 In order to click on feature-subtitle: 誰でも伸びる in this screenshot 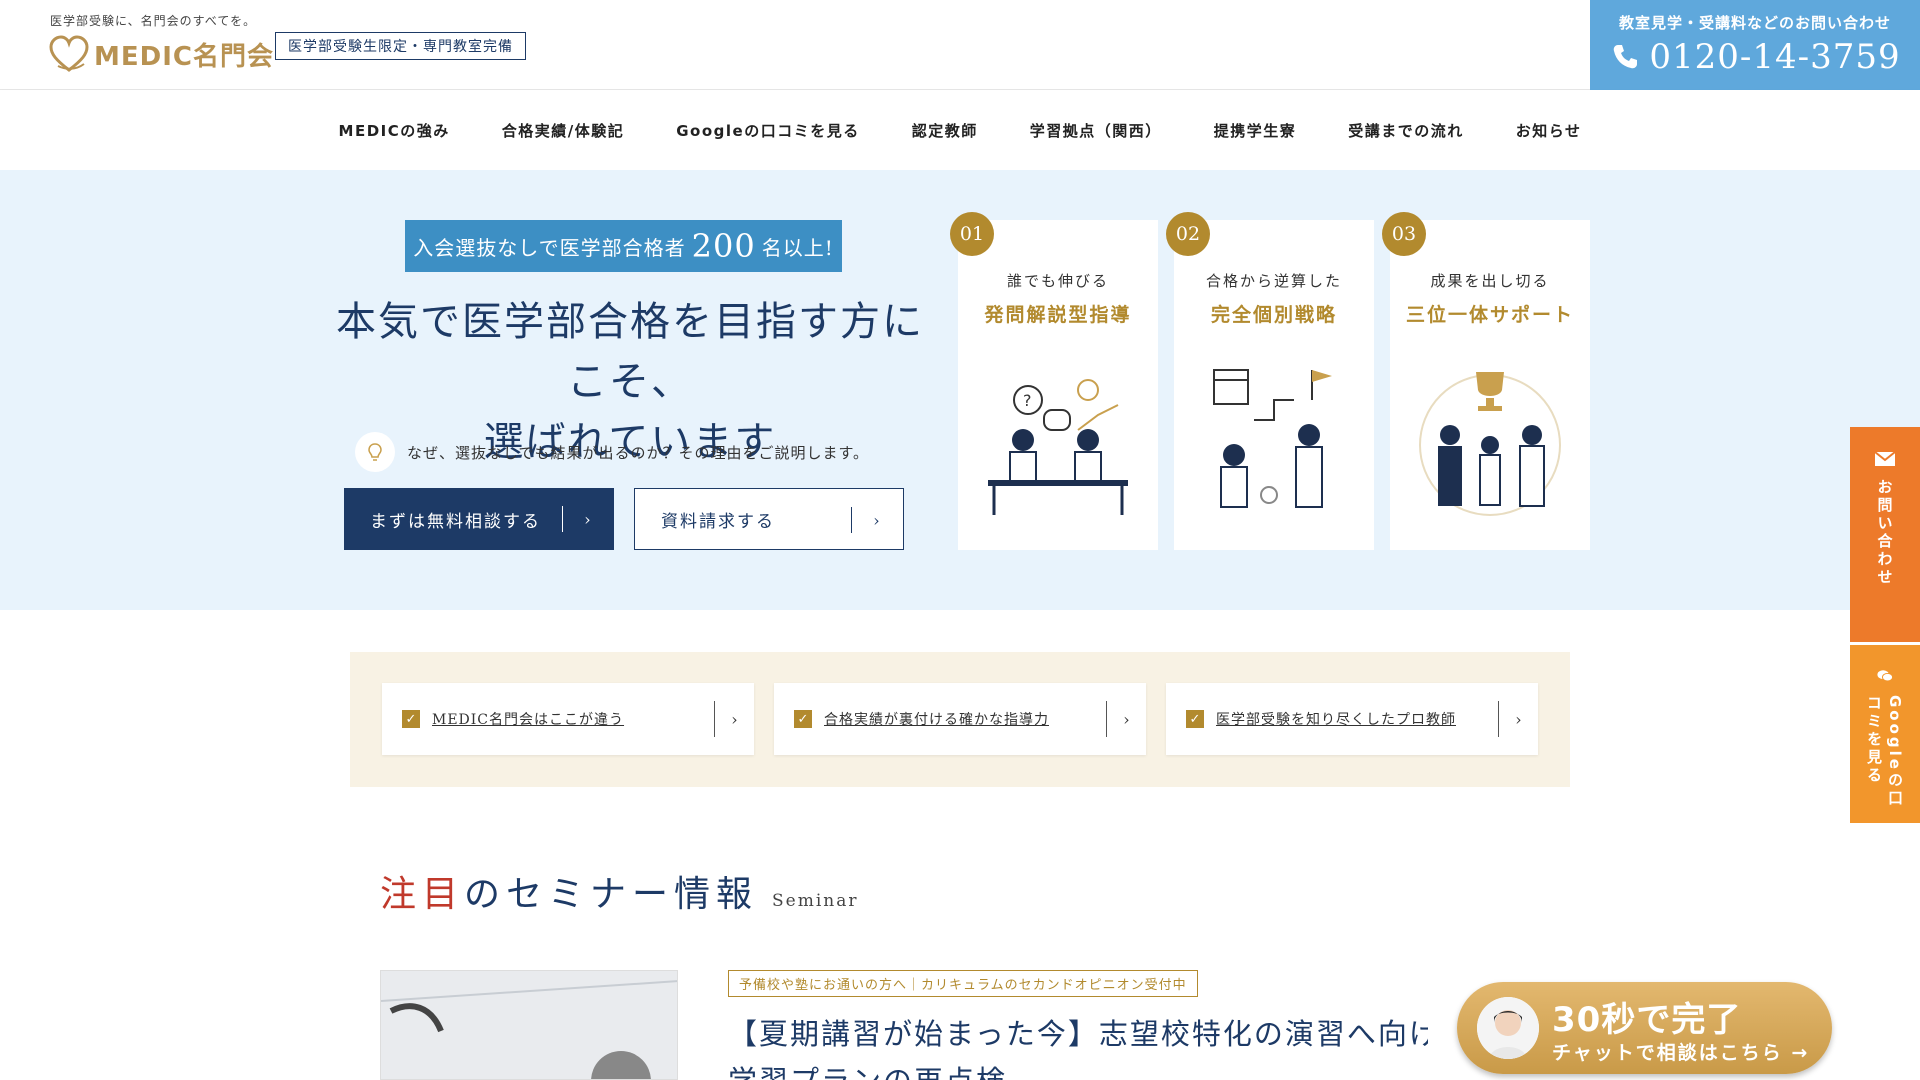, I will do `click(1057, 281)`.